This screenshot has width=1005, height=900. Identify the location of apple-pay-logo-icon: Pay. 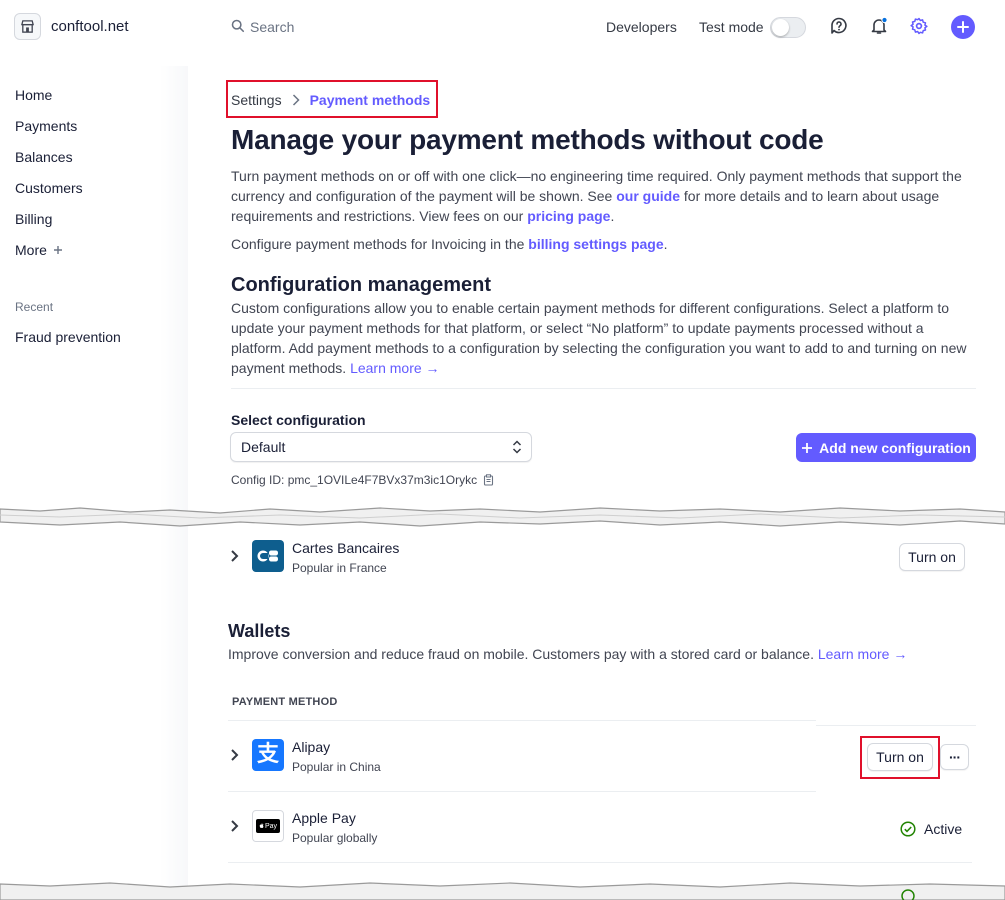
(268, 826).